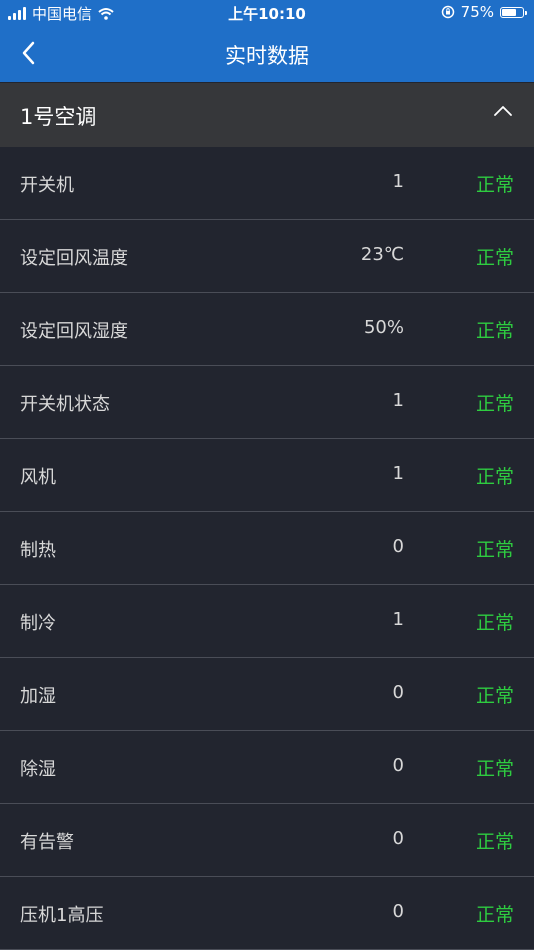 The width and height of the screenshot is (534, 950). Describe the element at coordinates (74, 331) in the screenshot. I see `row-label: 设定回风湿度` at that location.